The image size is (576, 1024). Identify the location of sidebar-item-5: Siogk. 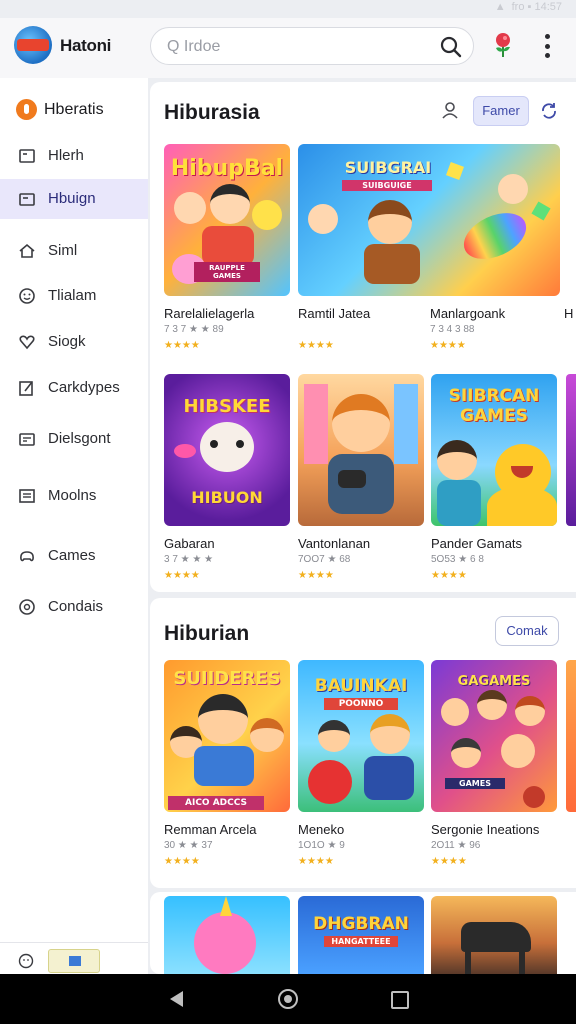
(74, 342).